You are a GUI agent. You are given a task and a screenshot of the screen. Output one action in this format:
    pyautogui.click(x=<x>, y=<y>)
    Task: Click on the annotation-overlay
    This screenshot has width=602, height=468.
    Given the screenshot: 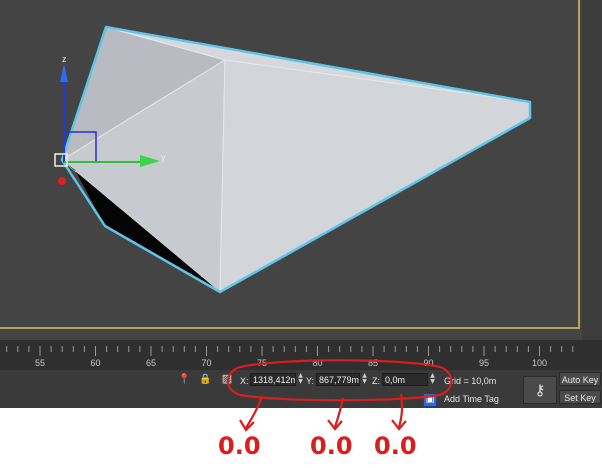 What is the action you would take?
    pyautogui.click(x=339, y=395)
    